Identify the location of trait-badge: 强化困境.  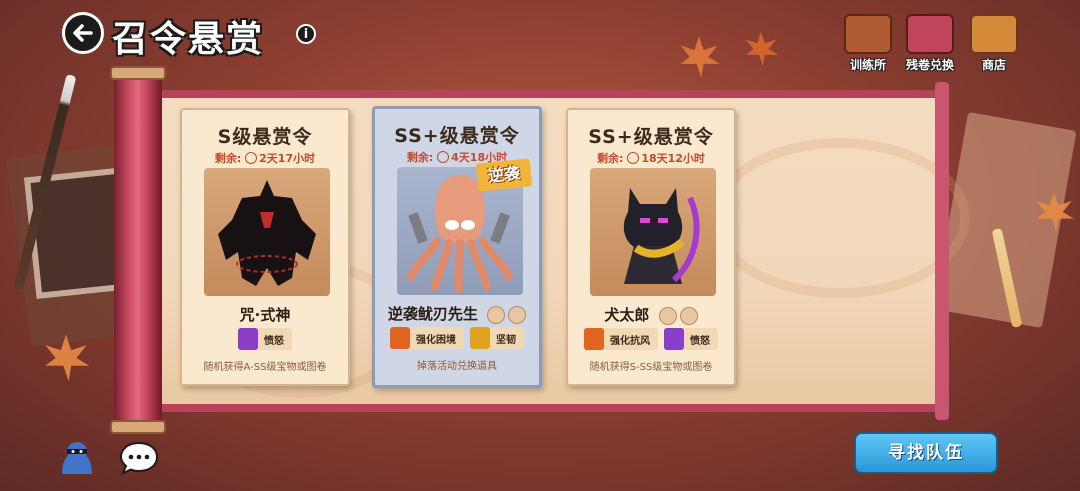
(427, 338).